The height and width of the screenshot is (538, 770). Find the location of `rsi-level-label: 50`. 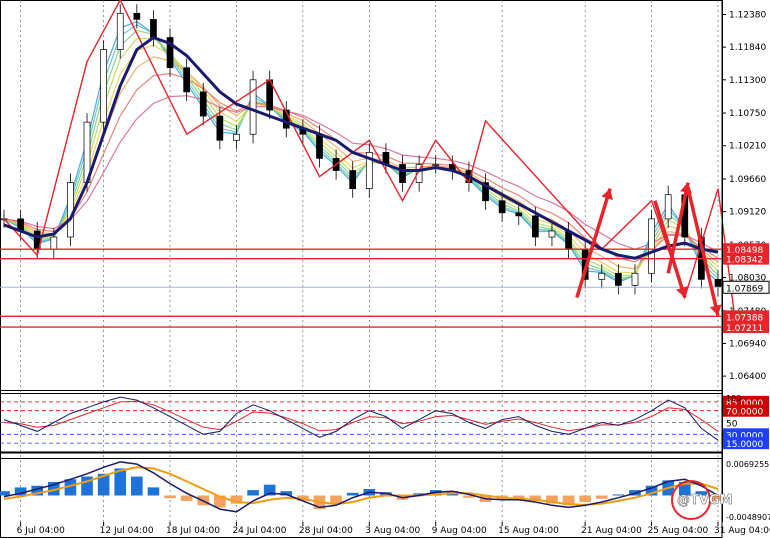

rsi-level-label: 50 is located at coordinates (732, 425).